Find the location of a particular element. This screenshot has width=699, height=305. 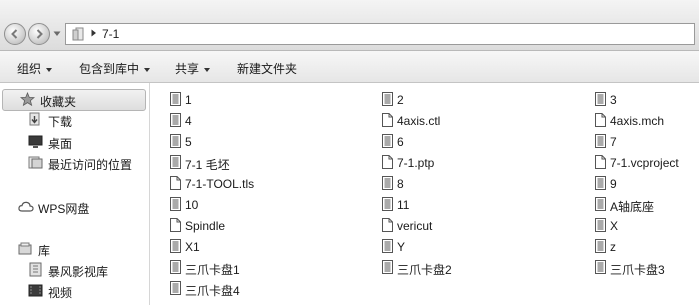

command-toolbar: 组织 包含到库中 共享 新建文件夹 is located at coordinates (349, 67).